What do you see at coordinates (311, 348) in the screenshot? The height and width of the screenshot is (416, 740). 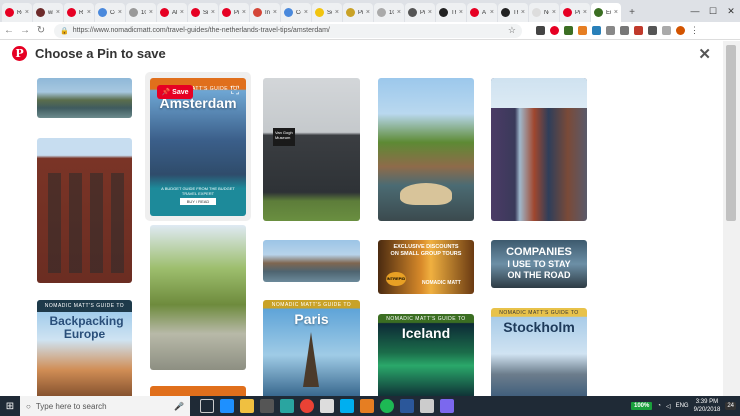 I see `pin-paris-guide: NOMADIC MATT'S GUIDE TO Paris` at bounding box center [311, 348].